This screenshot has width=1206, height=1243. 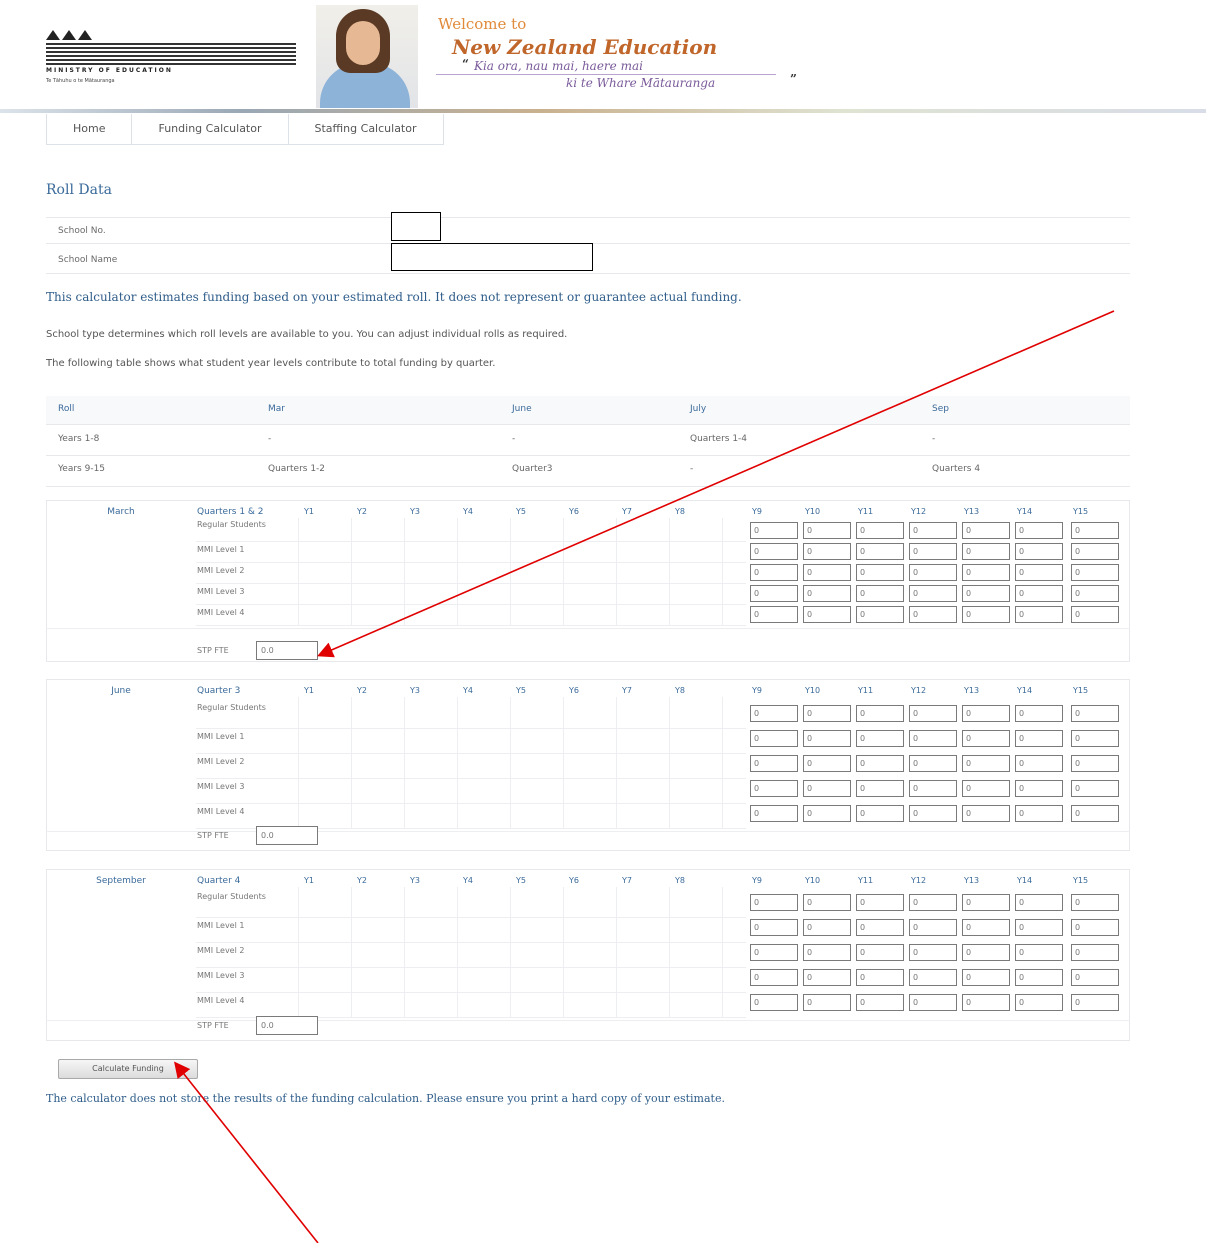 What do you see at coordinates (492, 257) in the screenshot?
I see `school-name-field` at bounding box center [492, 257].